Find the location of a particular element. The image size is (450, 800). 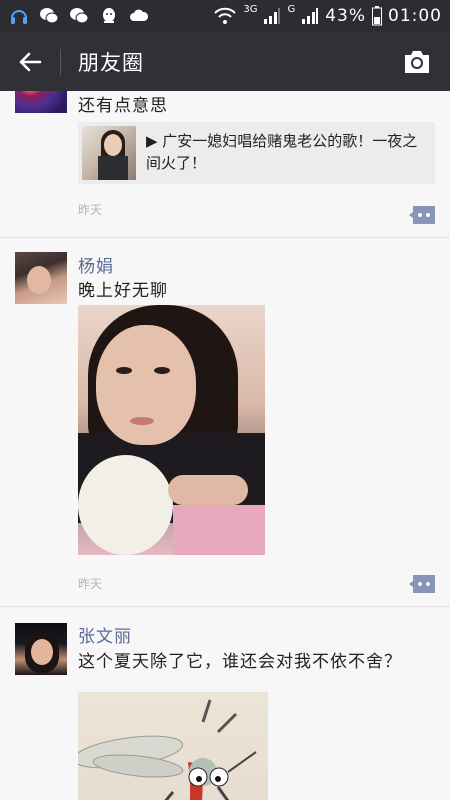

network-g-label: G is located at coordinates (291, 9).